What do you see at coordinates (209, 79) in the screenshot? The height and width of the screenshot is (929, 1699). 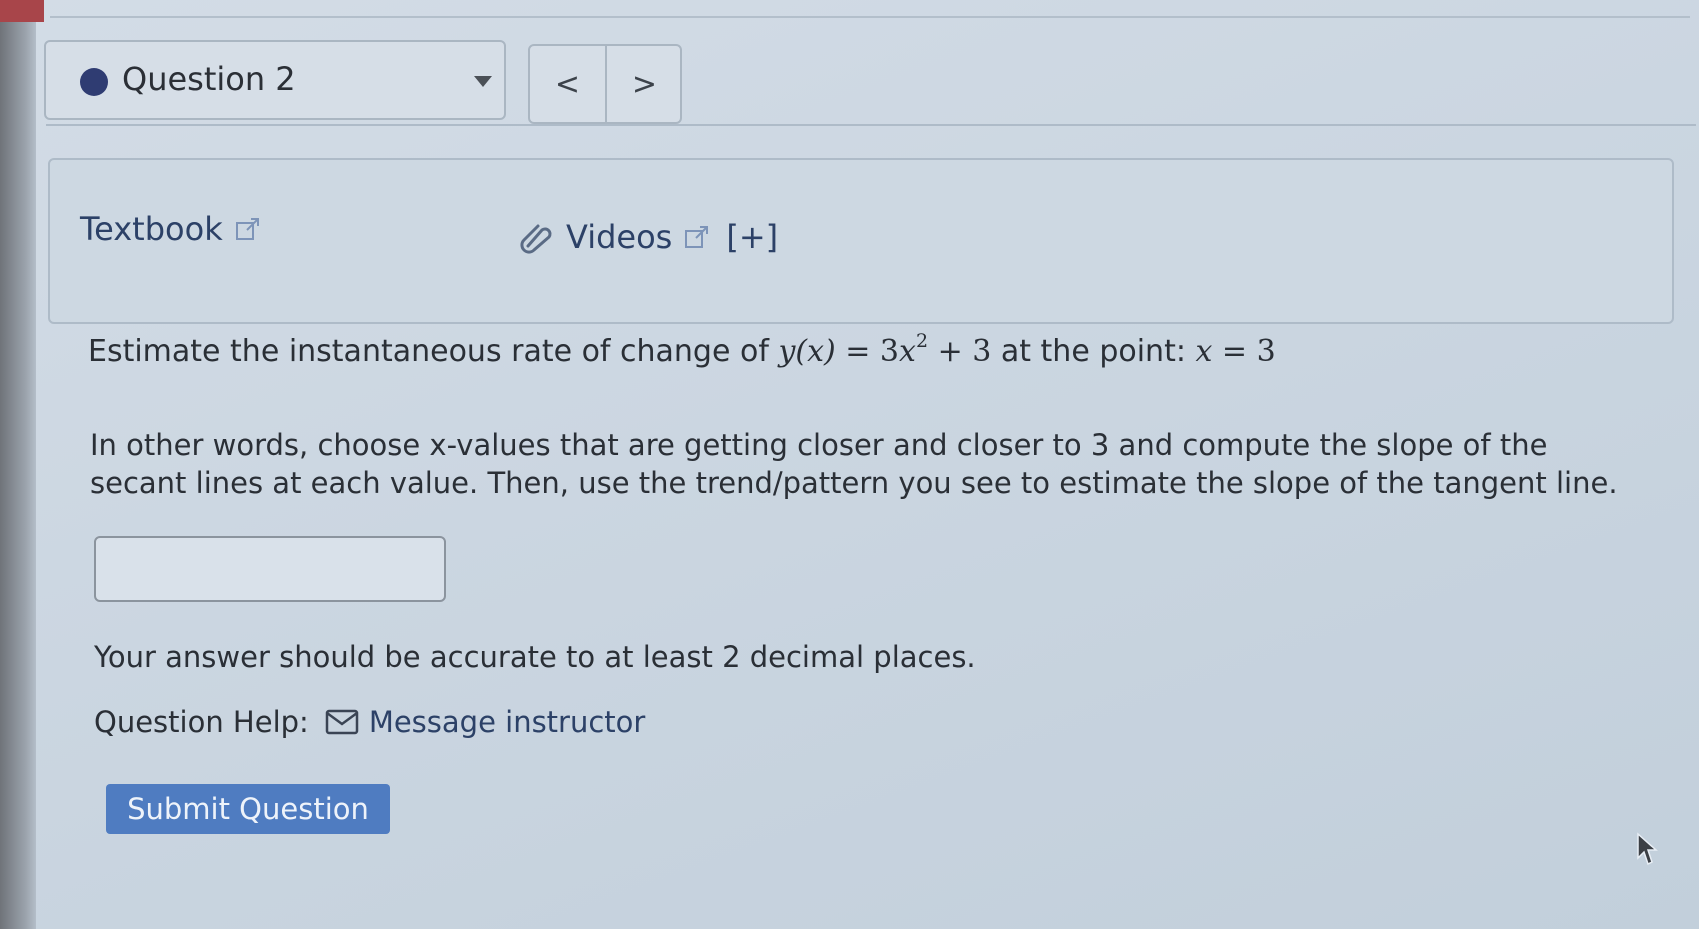 I see `question-title: Question 2` at bounding box center [209, 79].